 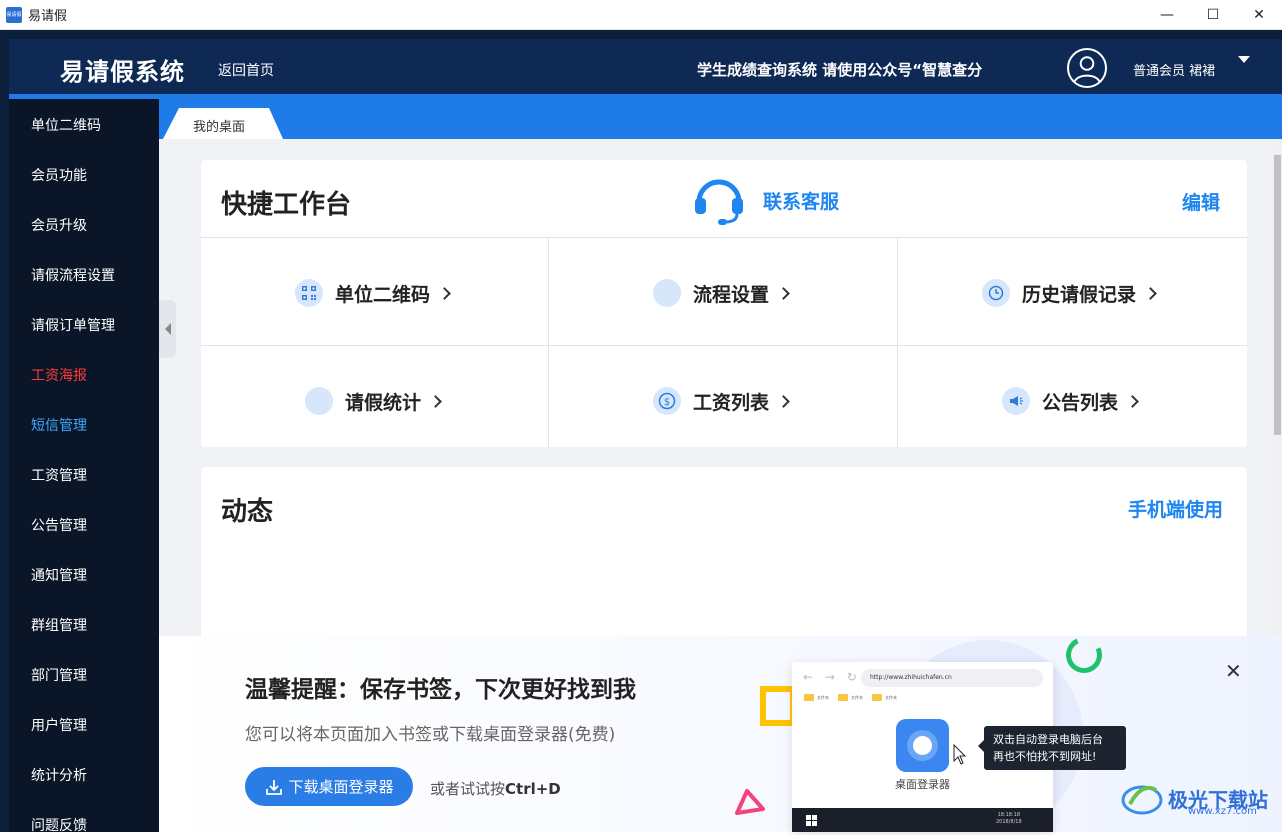 I want to click on maximize-button: ☐, so click(x=1213, y=15).